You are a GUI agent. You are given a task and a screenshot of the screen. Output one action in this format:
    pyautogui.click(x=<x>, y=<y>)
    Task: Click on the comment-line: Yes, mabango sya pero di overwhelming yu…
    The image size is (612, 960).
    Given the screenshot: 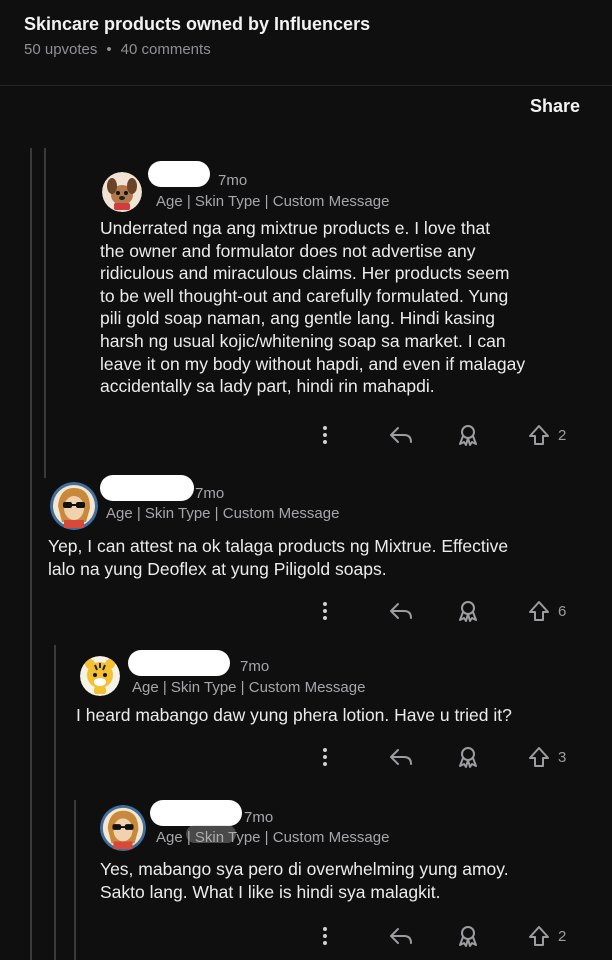 What is the action you would take?
    pyautogui.click(x=304, y=869)
    